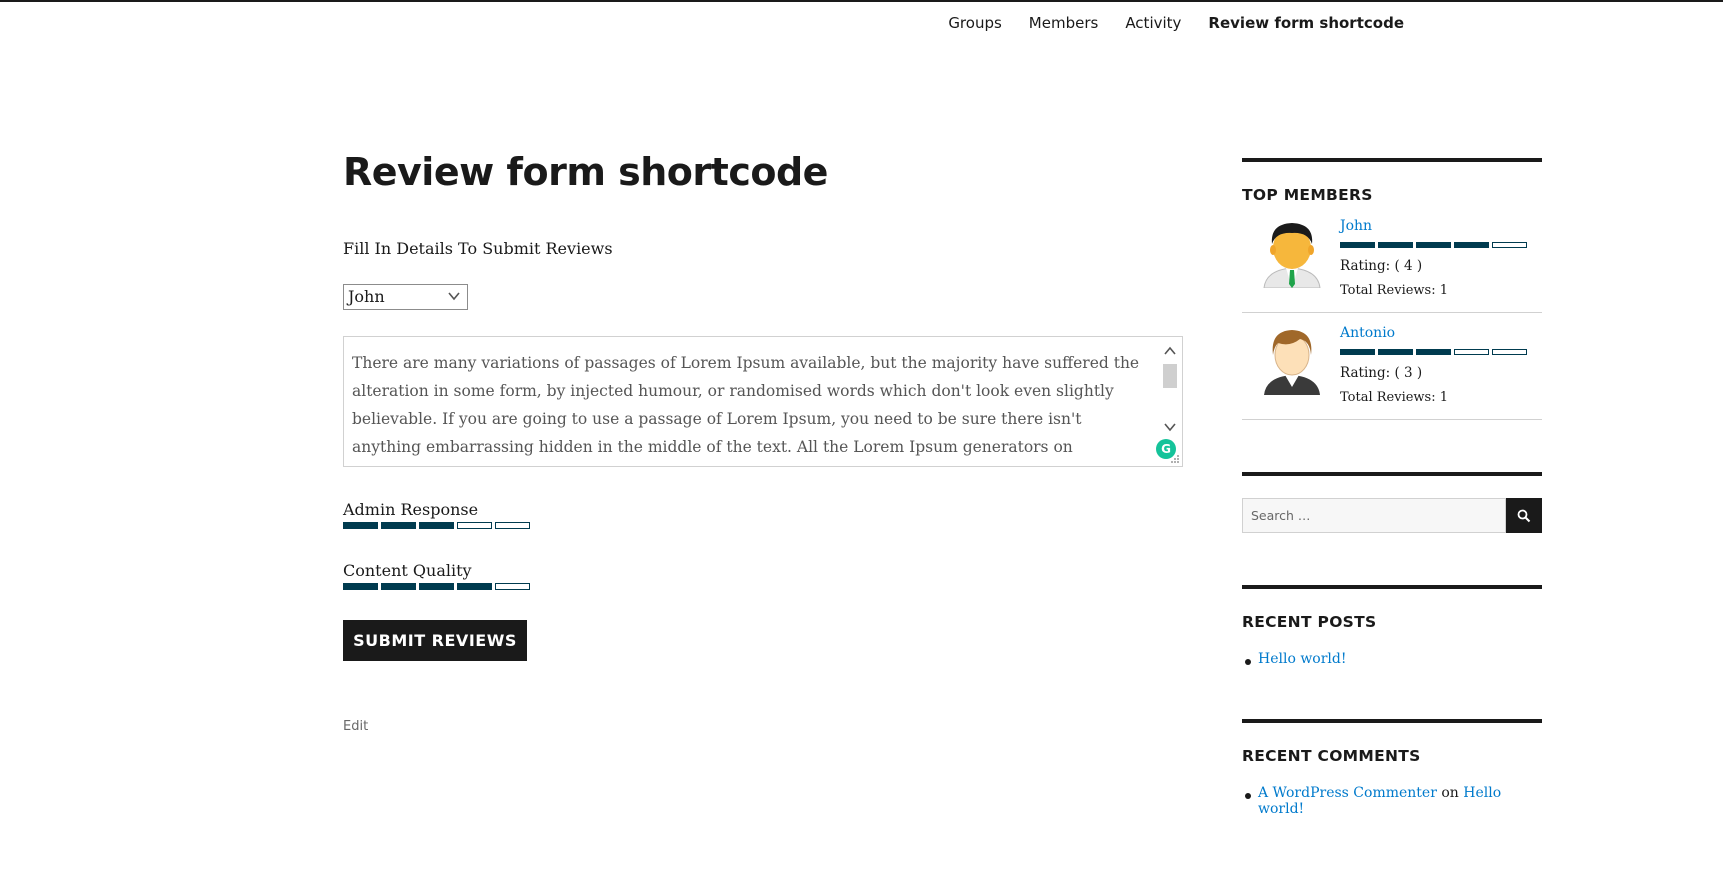 The image size is (1723, 881). Describe the element at coordinates (1347, 793) in the screenshot. I see `comment-author-link: A WordPress Commenter` at that location.